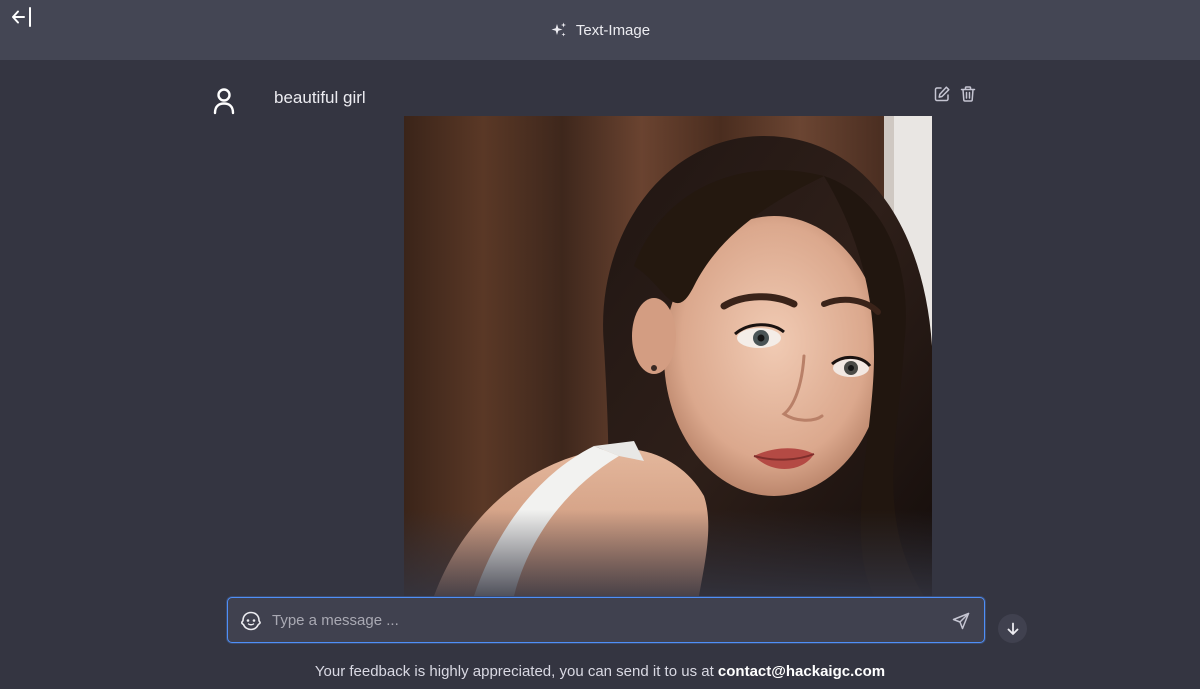  I want to click on message-composer, so click(606, 620).